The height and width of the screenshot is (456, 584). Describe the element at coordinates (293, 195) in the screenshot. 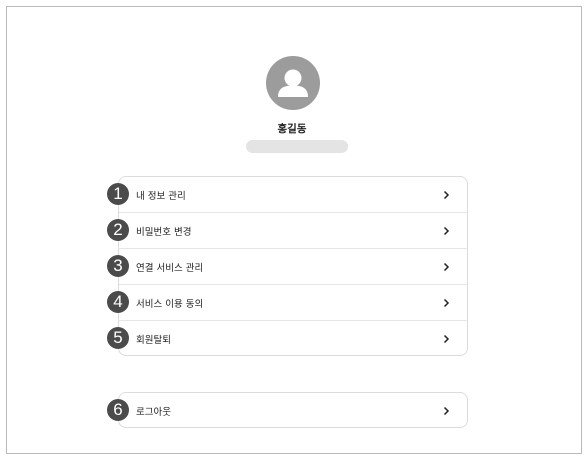

I see `menu-item-my-info: 내 정보 관리` at that location.